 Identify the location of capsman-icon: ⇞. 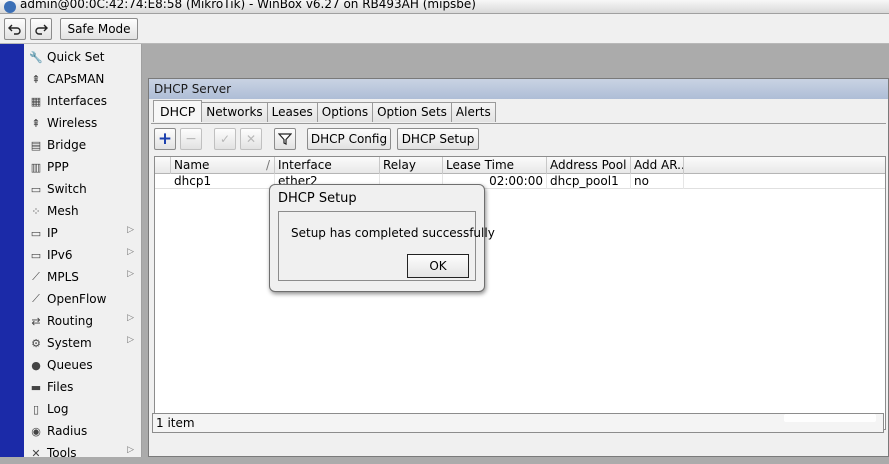
(36, 79).